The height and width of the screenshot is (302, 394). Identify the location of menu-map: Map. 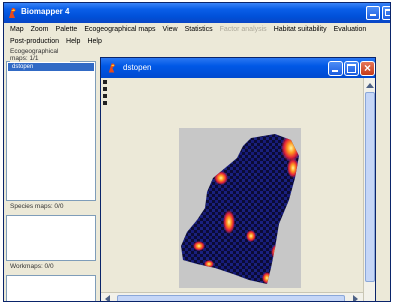
(17, 30).